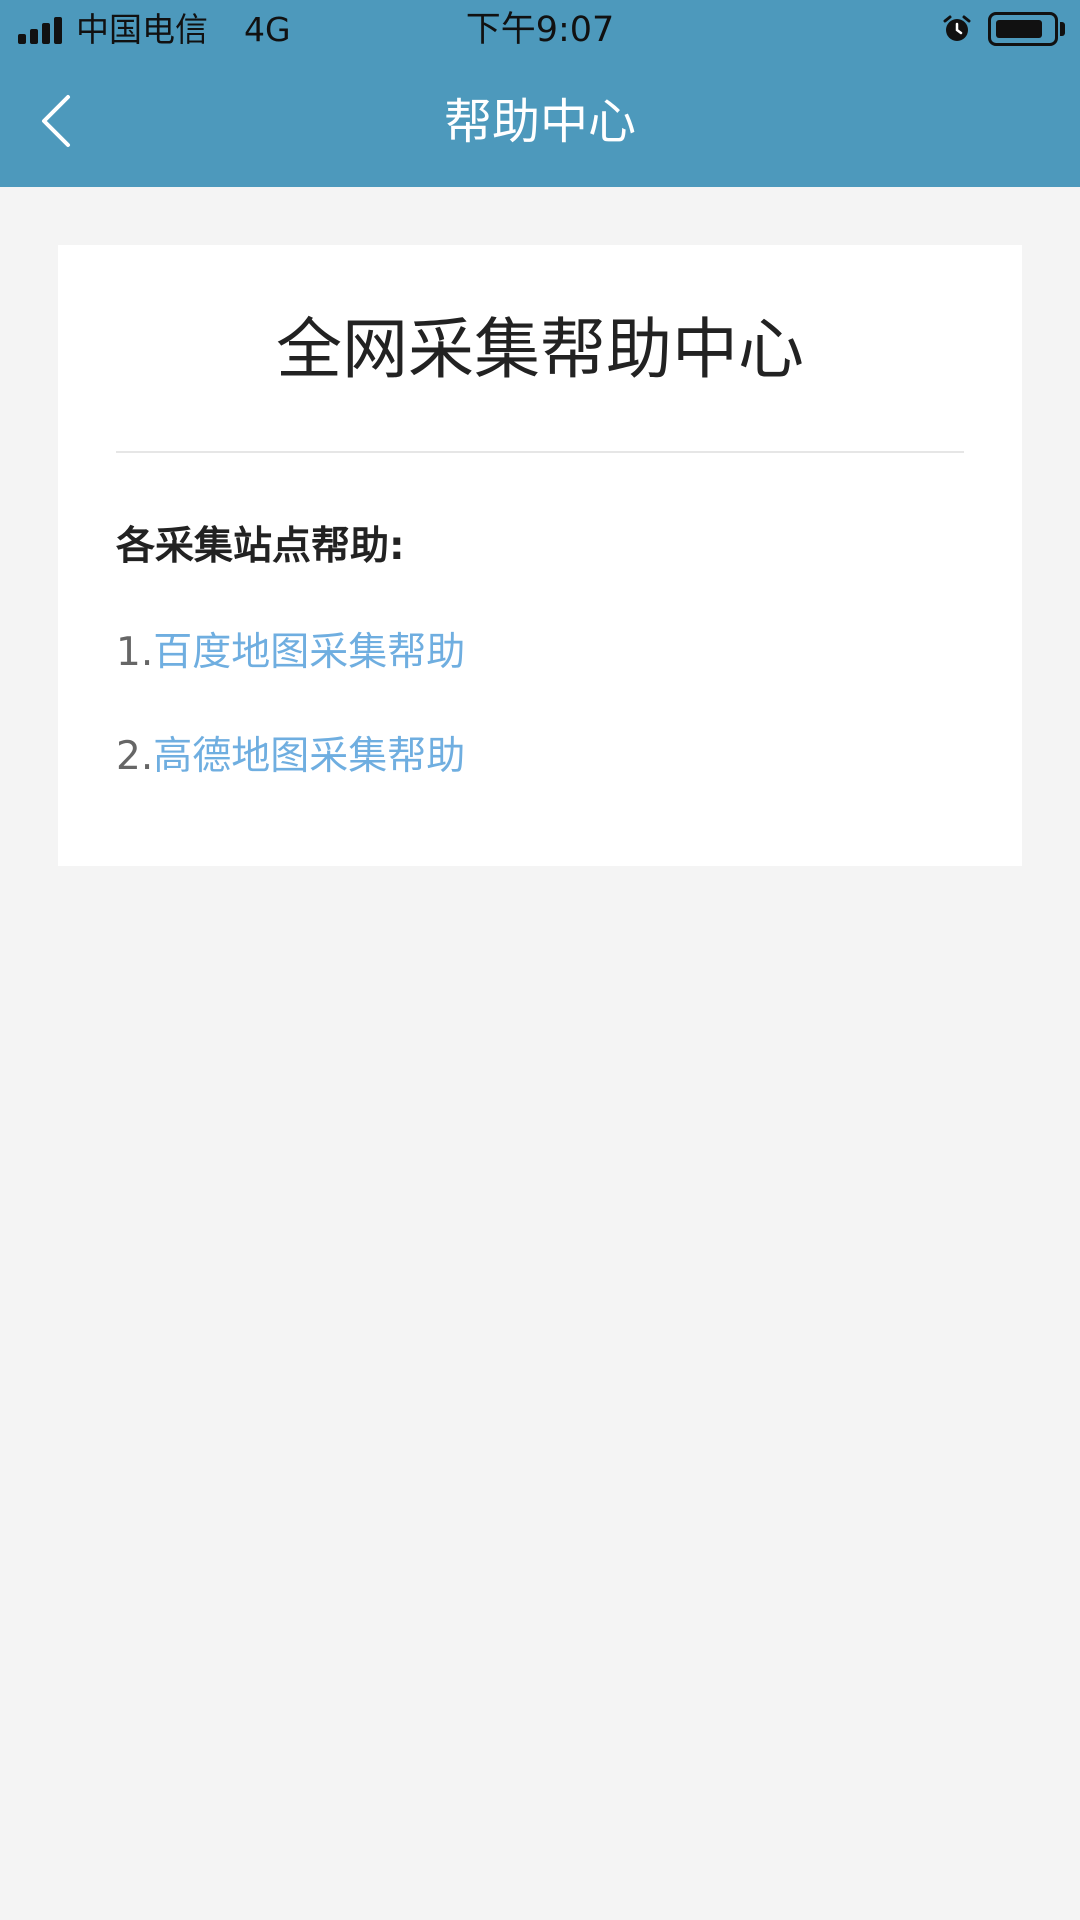  Describe the element at coordinates (1019, 29) in the screenshot. I see `battery-level-fill` at that location.